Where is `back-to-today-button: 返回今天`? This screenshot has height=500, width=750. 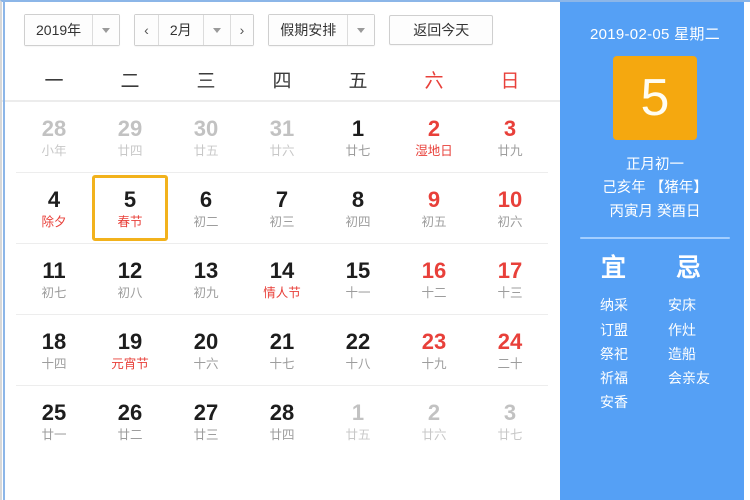 back-to-today-button: 返回今天 is located at coordinates (441, 30).